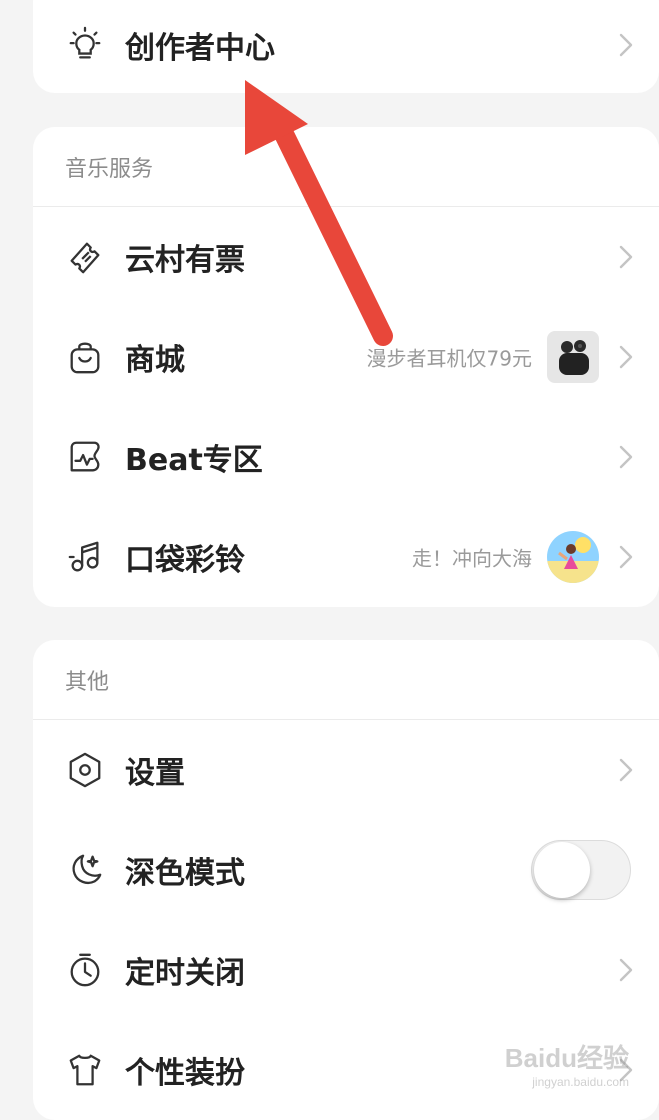 This screenshot has height=1120, width=659. I want to click on beat-pulse-icon, so click(85, 457).